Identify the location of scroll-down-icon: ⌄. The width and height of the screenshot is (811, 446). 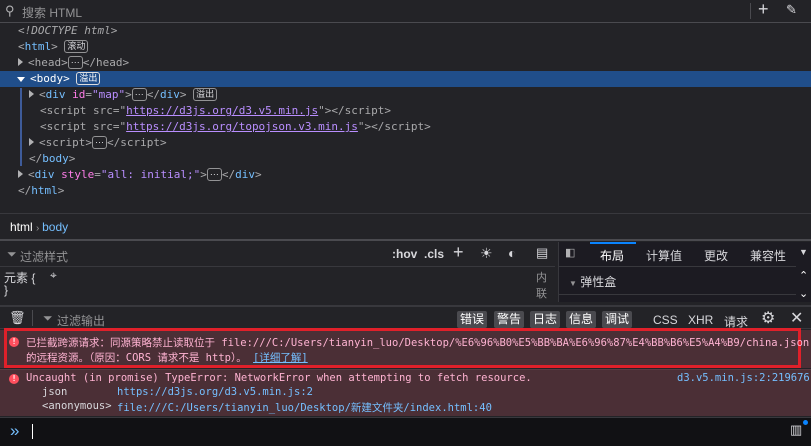
(803, 293).